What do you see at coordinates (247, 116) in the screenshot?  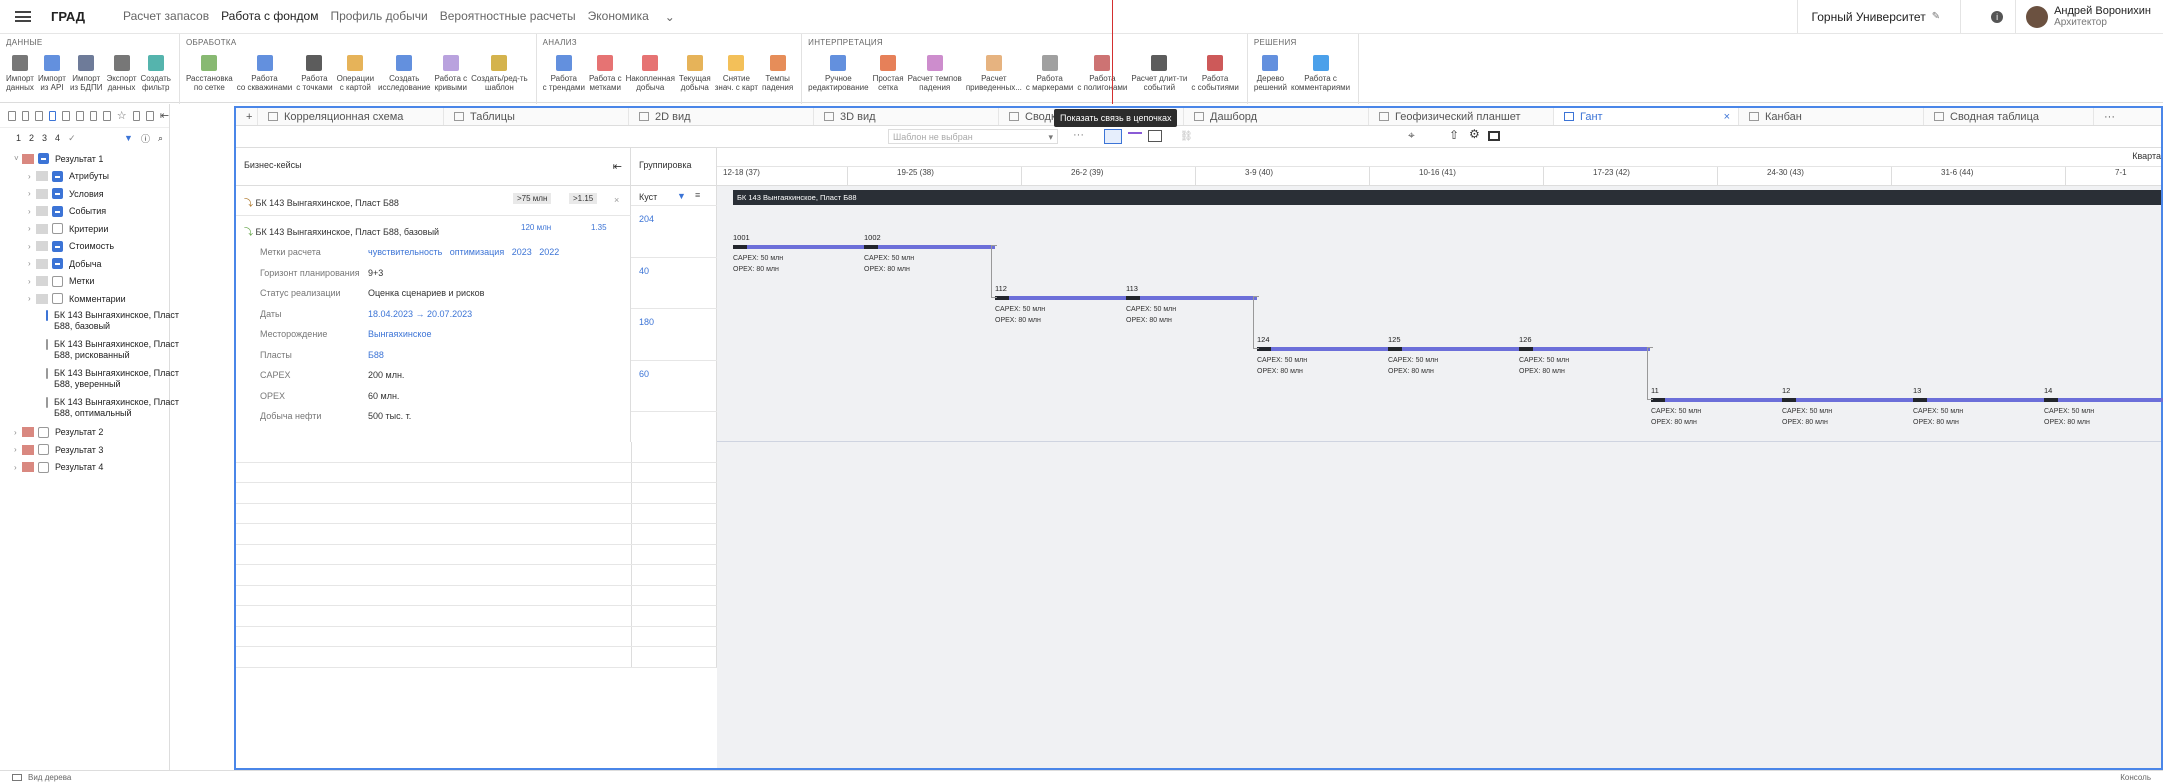 I see `add-tab-button: +` at bounding box center [247, 116].